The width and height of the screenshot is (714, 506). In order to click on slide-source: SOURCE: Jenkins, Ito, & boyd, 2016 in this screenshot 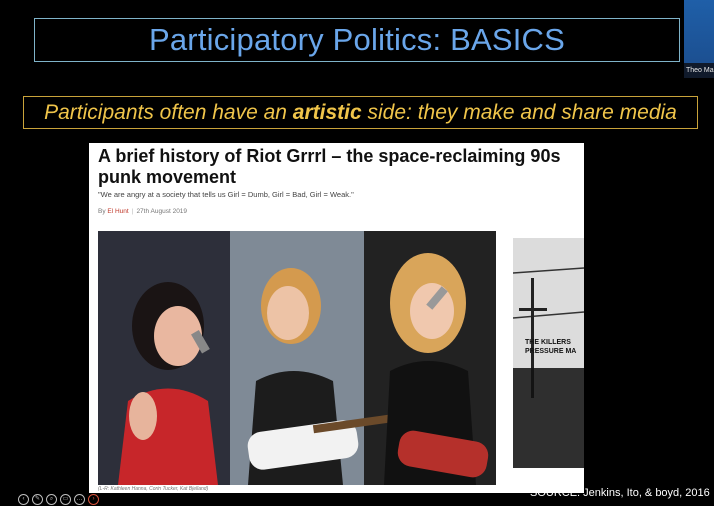, I will do `click(620, 493)`.